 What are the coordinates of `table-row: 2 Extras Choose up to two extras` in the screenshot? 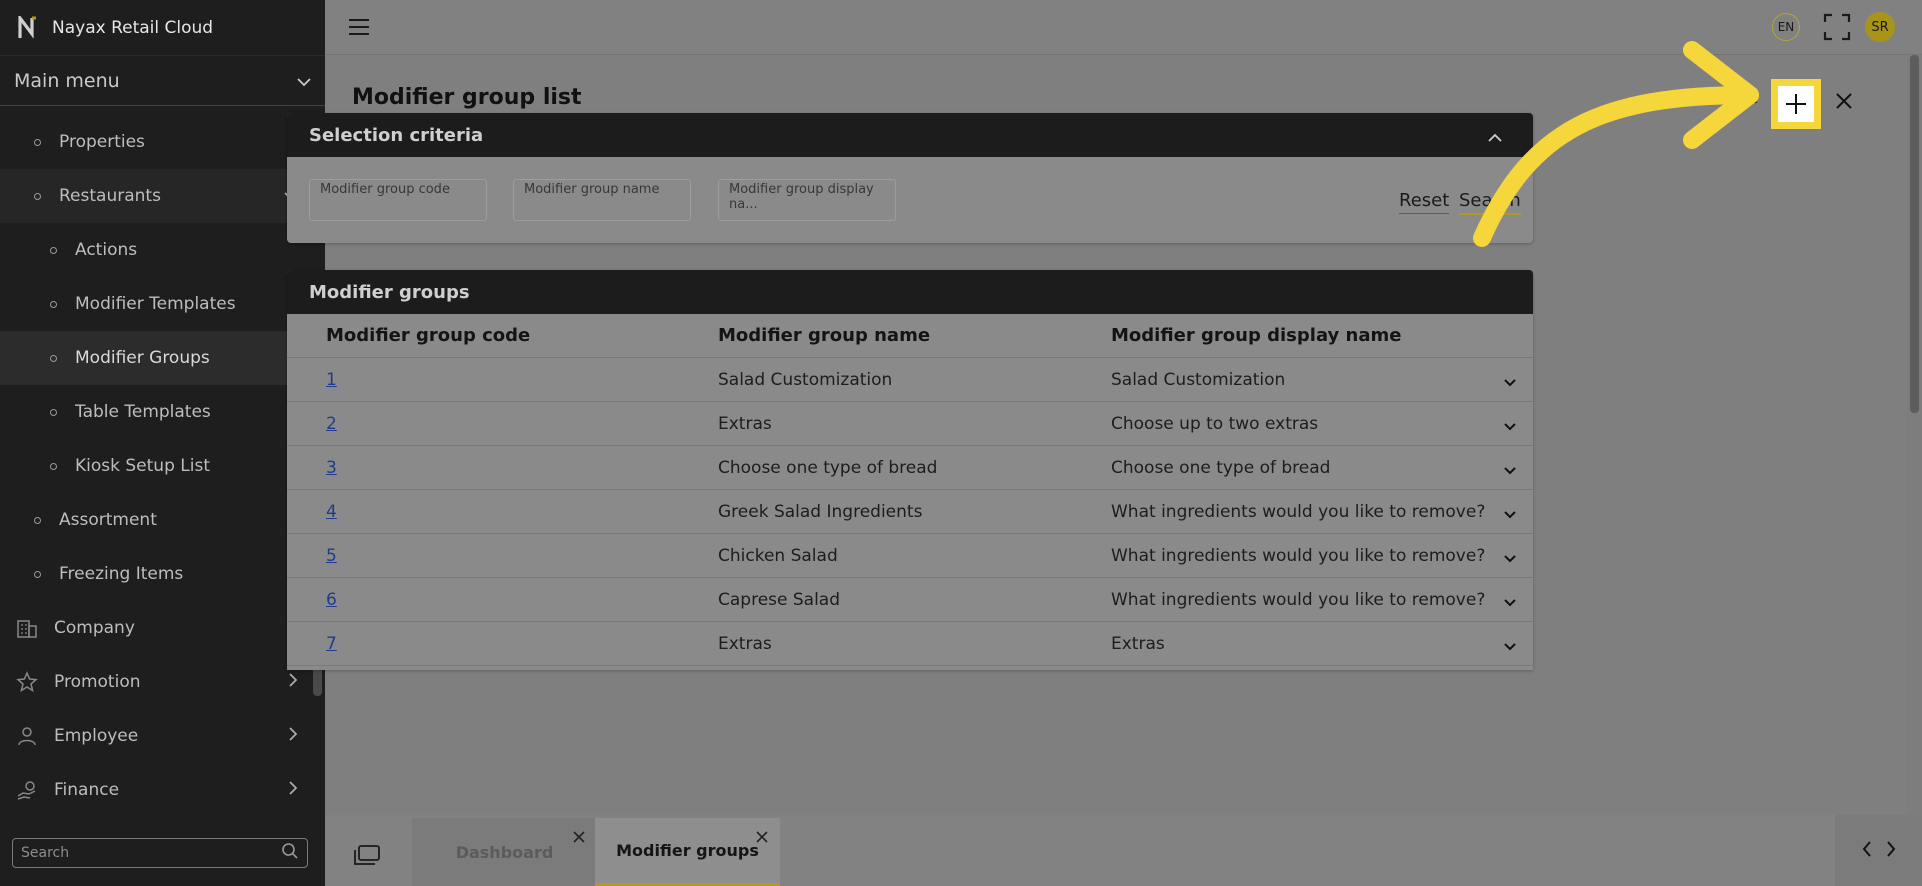 It's located at (910, 424).